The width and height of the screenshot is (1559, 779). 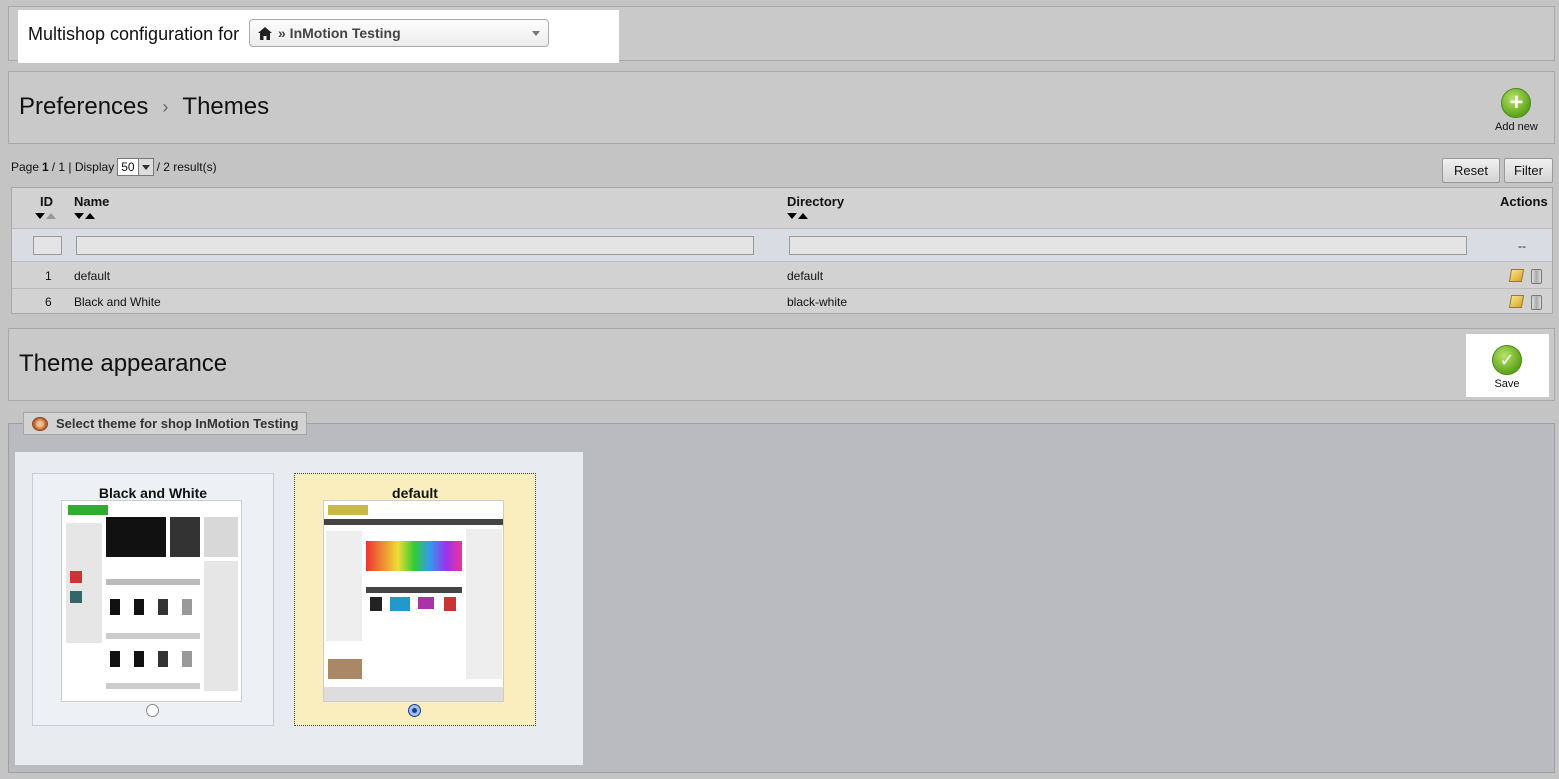 I want to click on breadcrumb-parent: Preferences, so click(x=83, y=107).